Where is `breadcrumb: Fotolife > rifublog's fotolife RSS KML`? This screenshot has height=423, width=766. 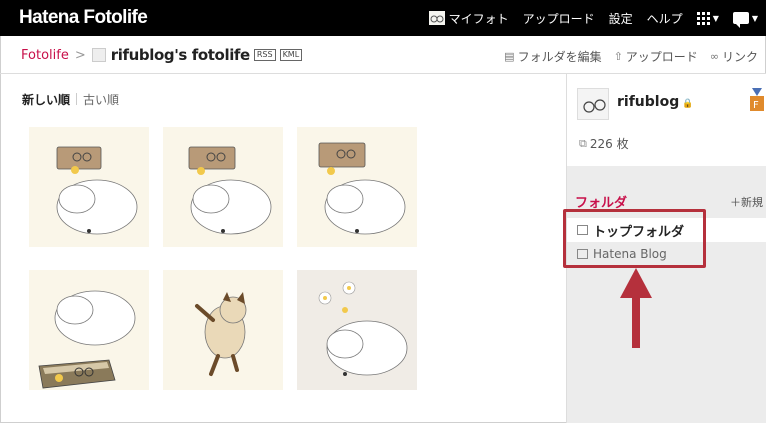 breadcrumb: Fotolife > rifublog's fotolife RSS KML is located at coordinates (162, 55).